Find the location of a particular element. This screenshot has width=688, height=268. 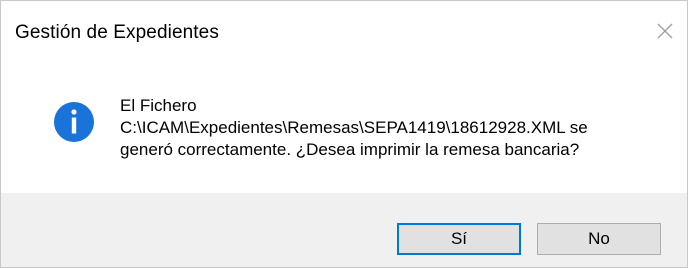

close-button is located at coordinates (665, 31).